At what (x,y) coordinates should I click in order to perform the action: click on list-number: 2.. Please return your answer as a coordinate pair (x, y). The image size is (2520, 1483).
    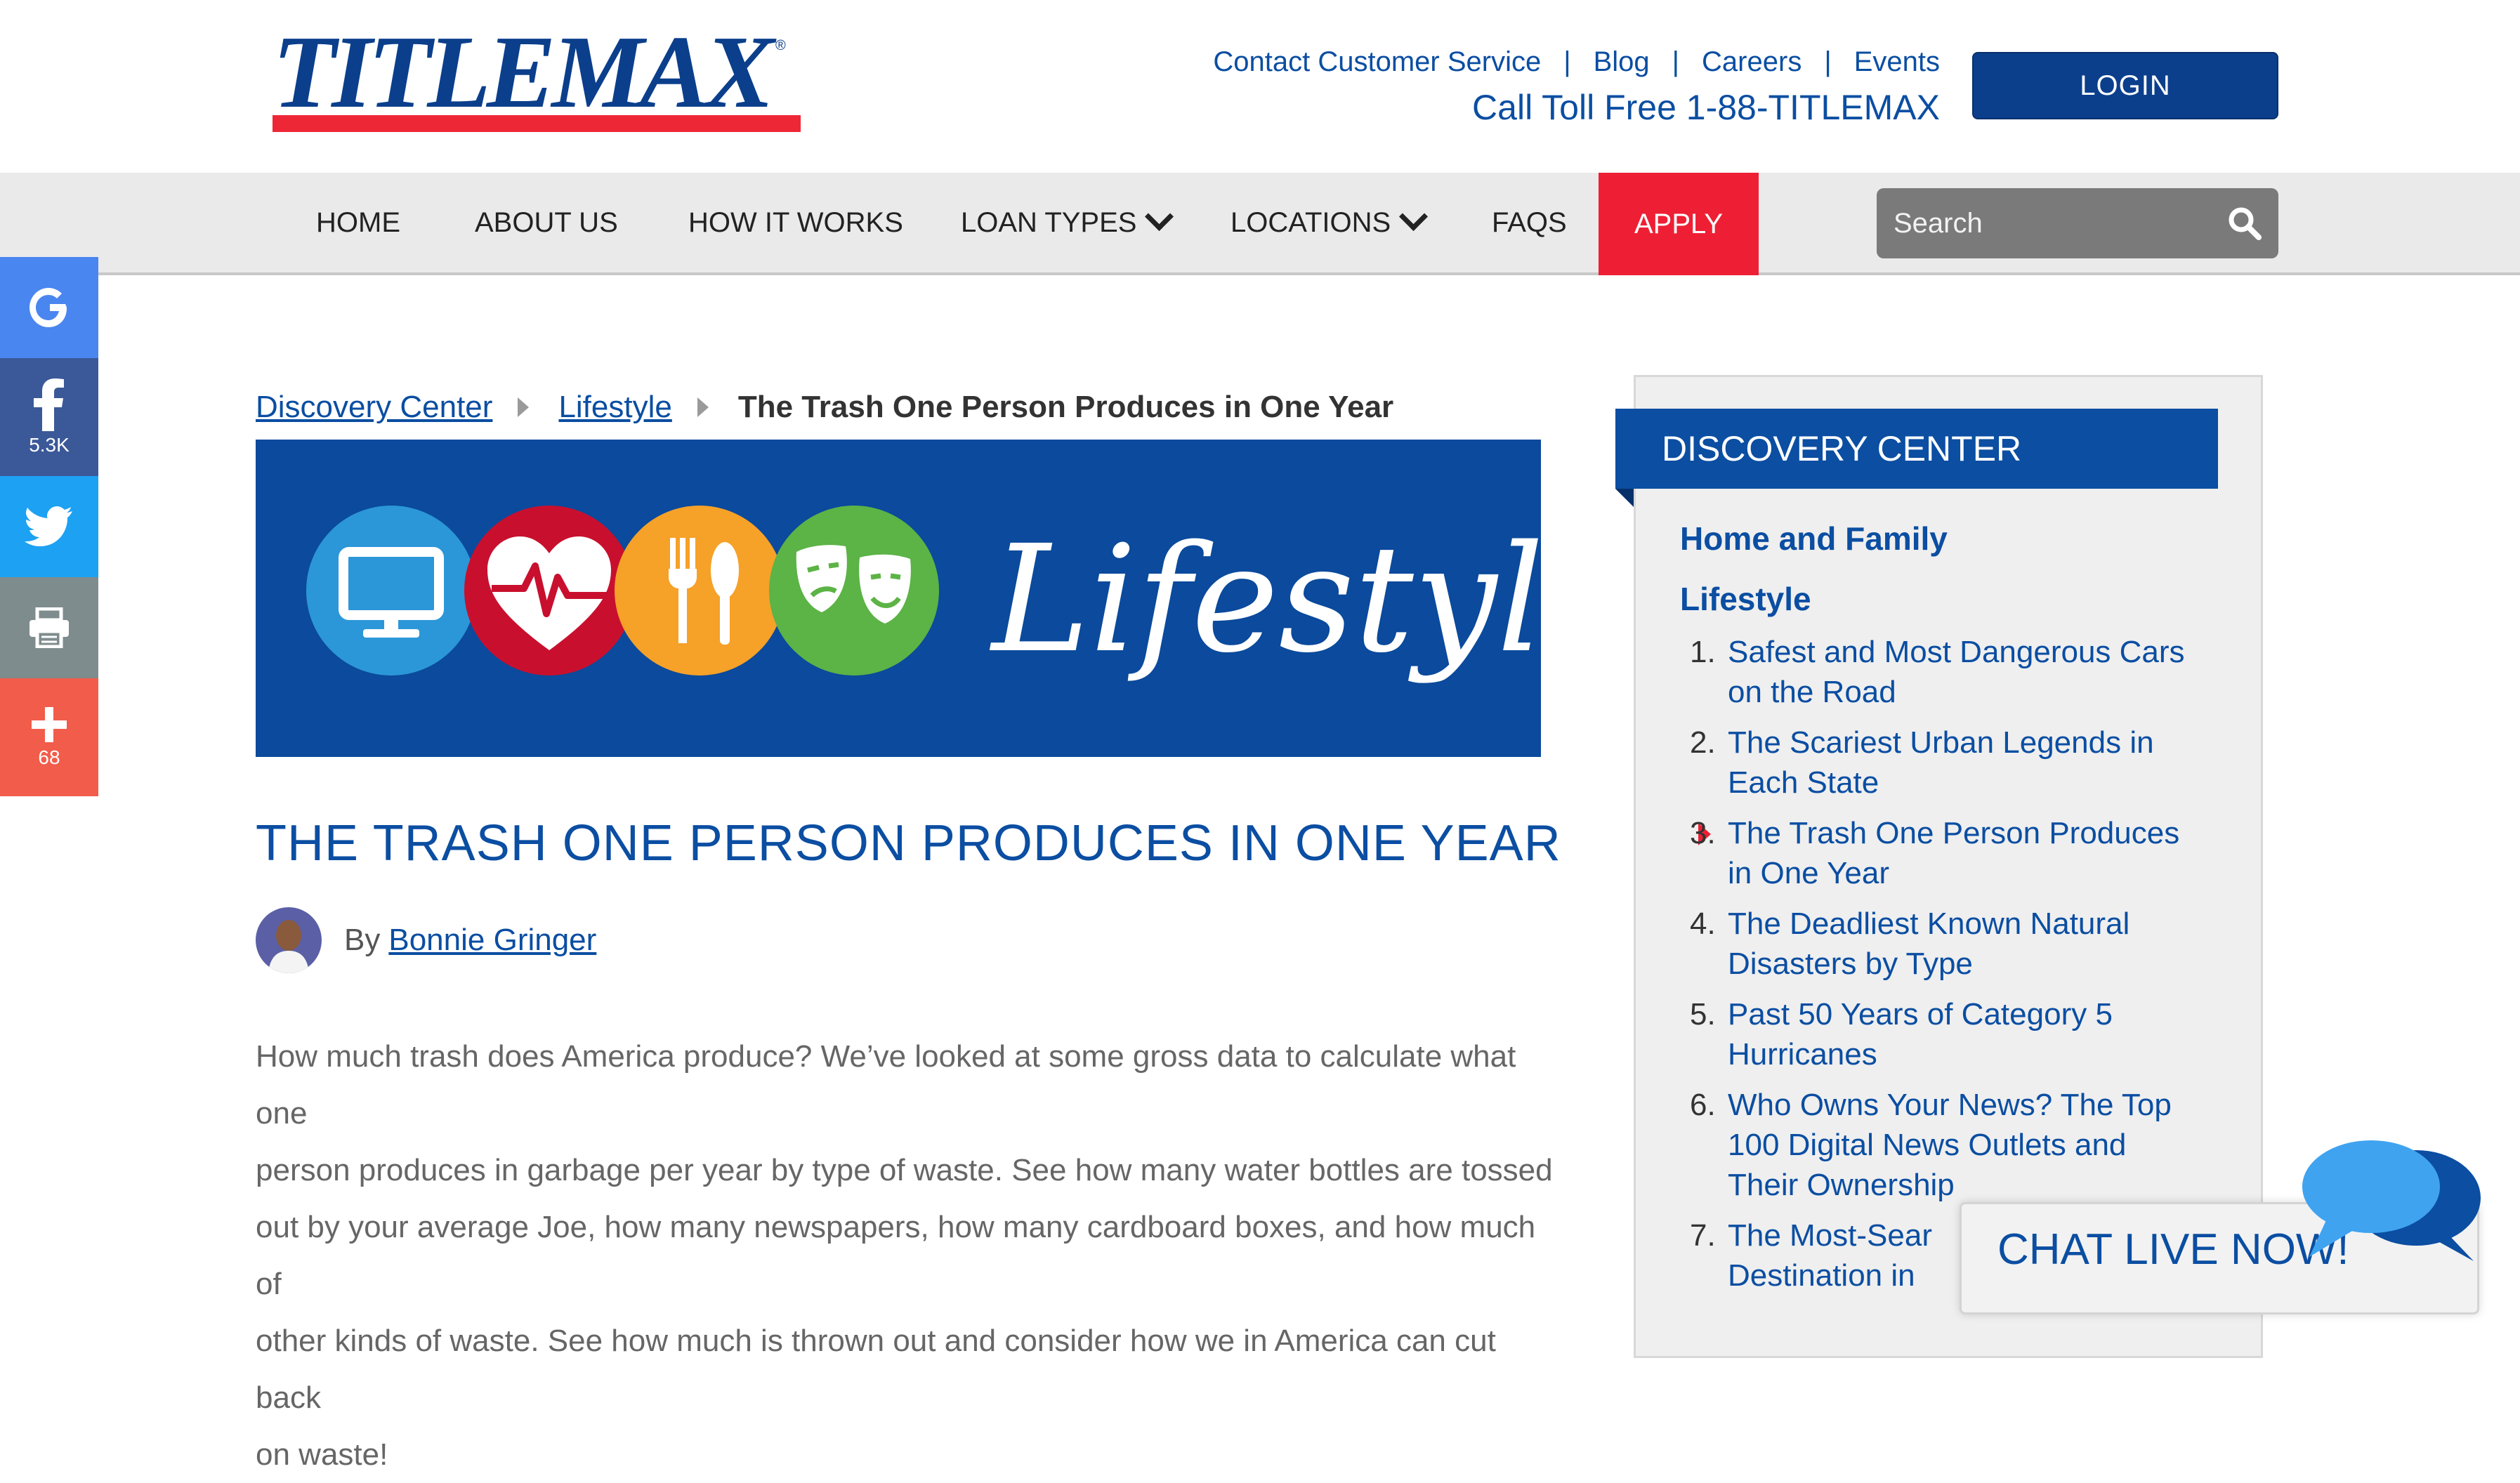
    Looking at the image, I should click on (1703, 742).